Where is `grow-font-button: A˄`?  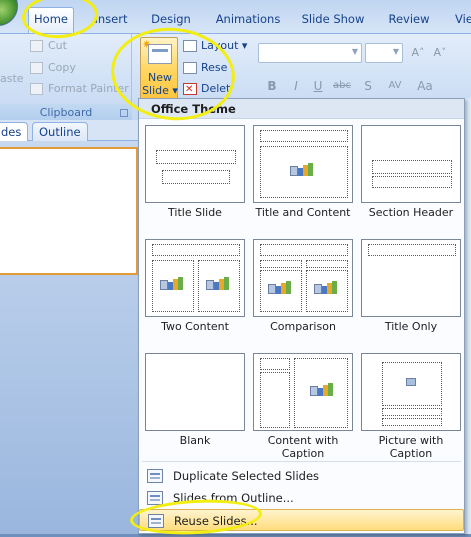
grow-font-button: A˄ is located at coordinates (418, 53).